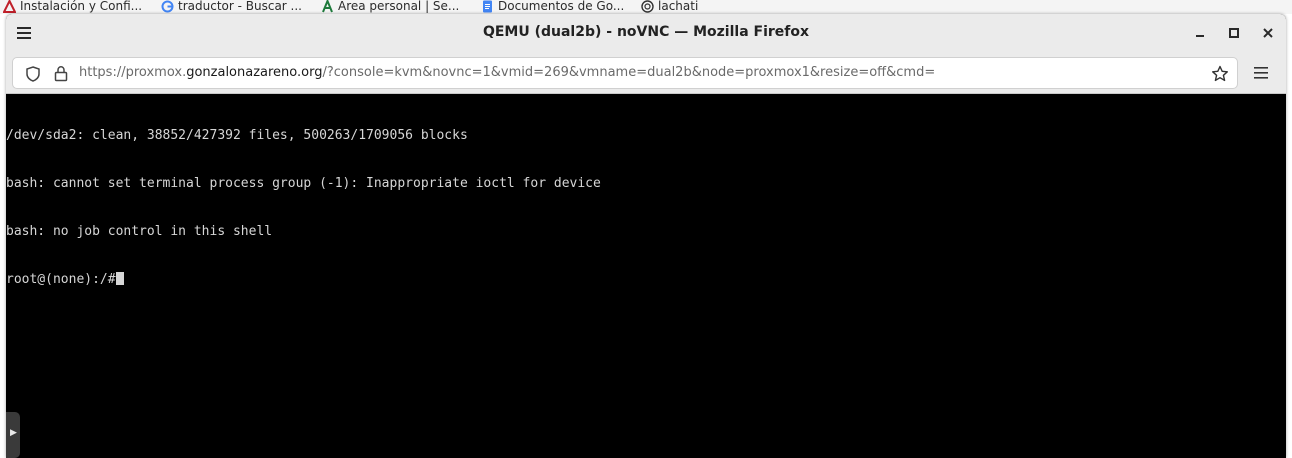 The image size is (1292, 458). I want to click on tracking-protection-shield-icon, so click(33, 74).